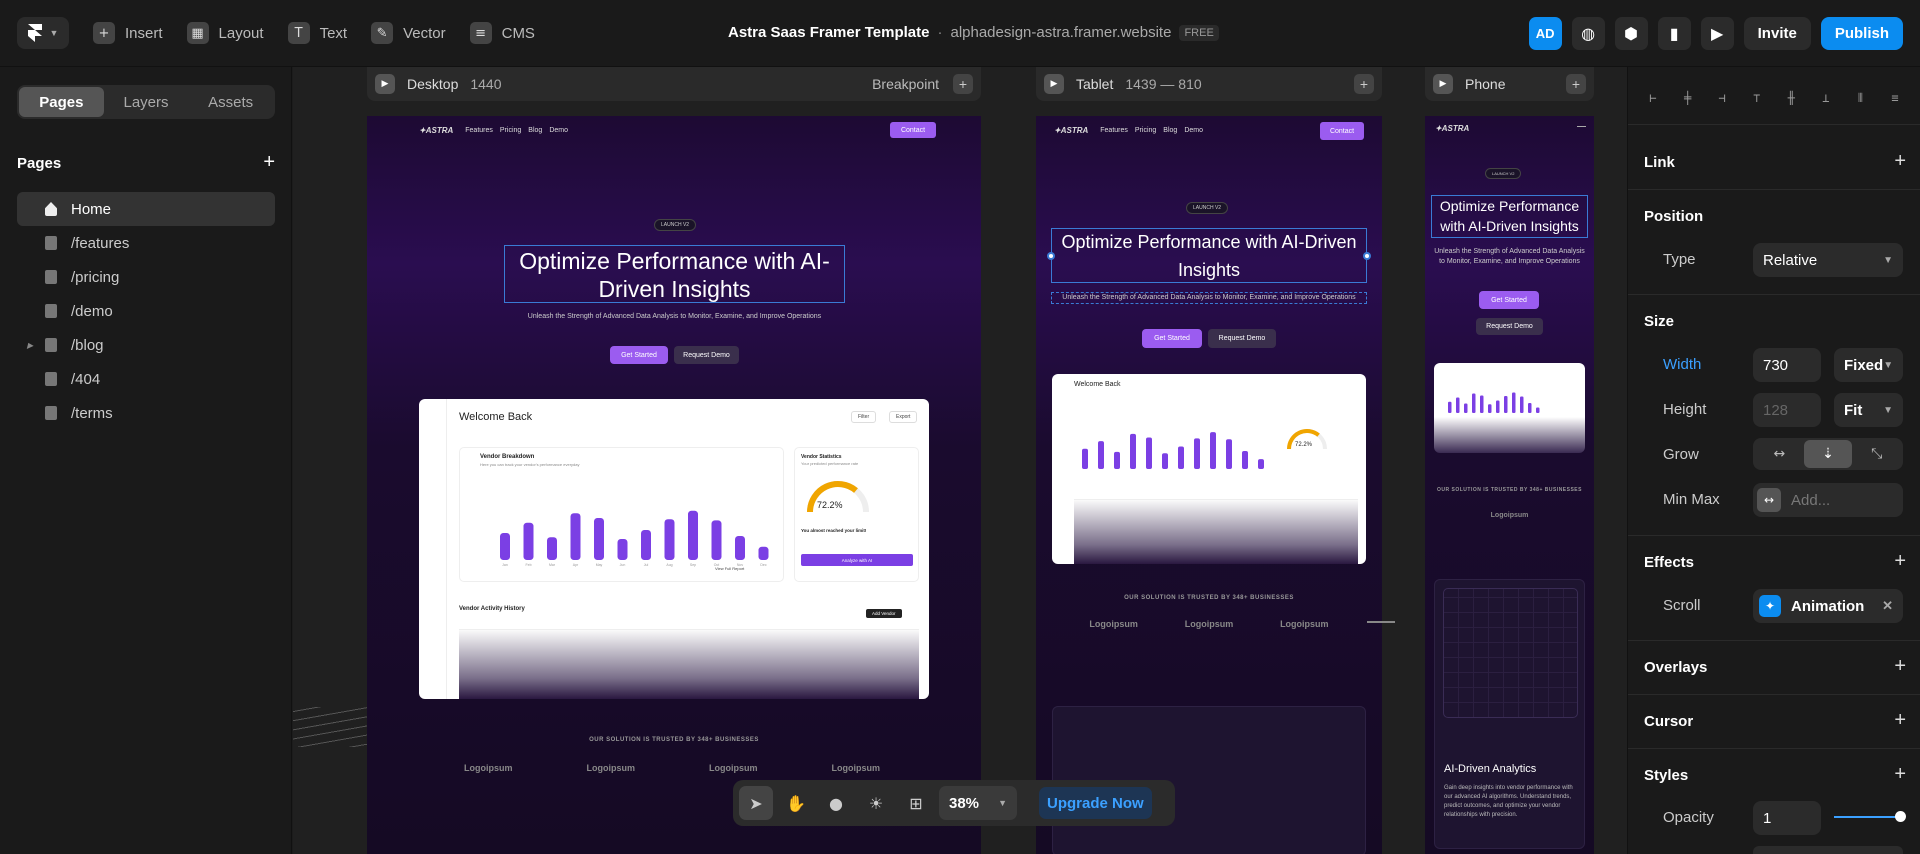 Image resolution: width=1920 pixels, height=854 pixels. What do you see at coordinates (1861, 33) in the screenshot?
I see `publish-button: Publish` at bounding box center [1861, 33].